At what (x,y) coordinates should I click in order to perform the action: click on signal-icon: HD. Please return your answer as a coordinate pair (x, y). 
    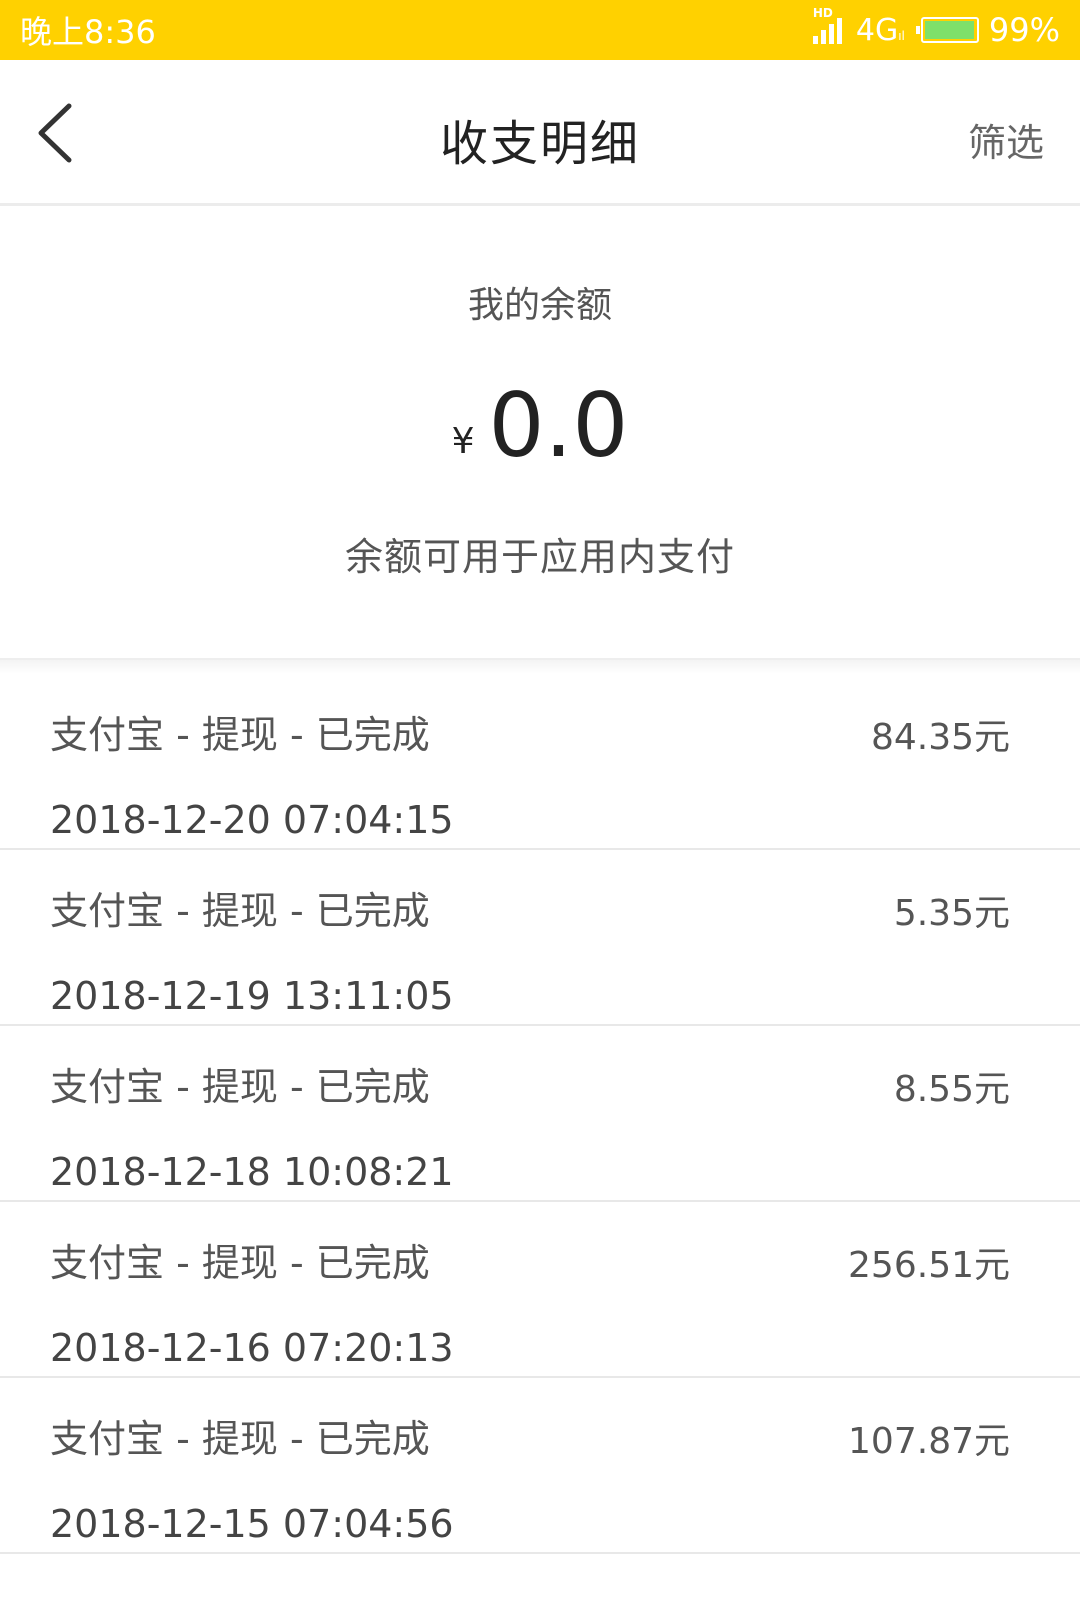
    Looking at the image, I should click on (827, 25).